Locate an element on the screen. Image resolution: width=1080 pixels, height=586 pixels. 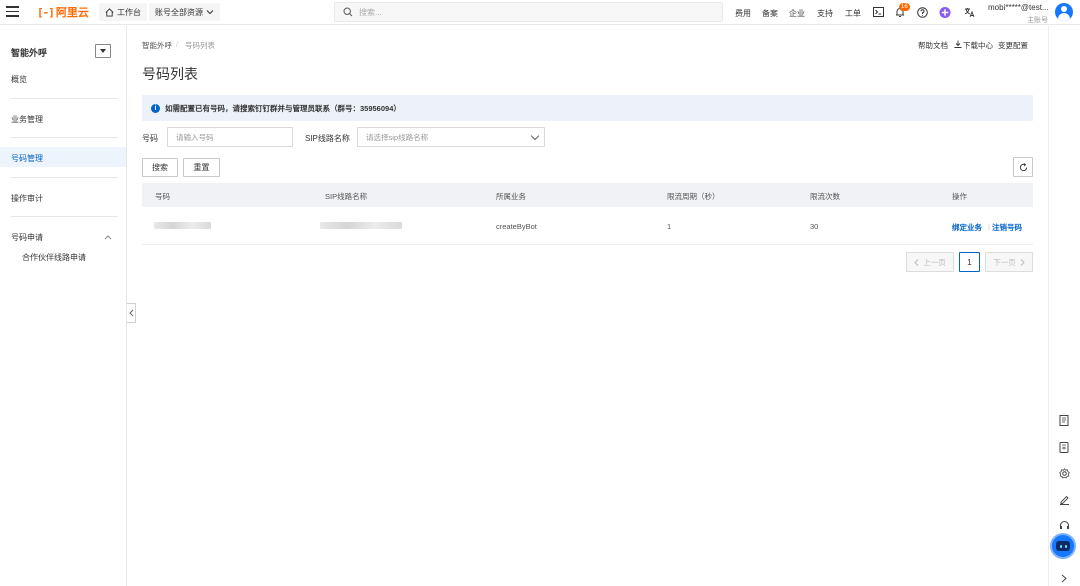
download-center-link: 下载中心 is located at coordinates (978, 45).